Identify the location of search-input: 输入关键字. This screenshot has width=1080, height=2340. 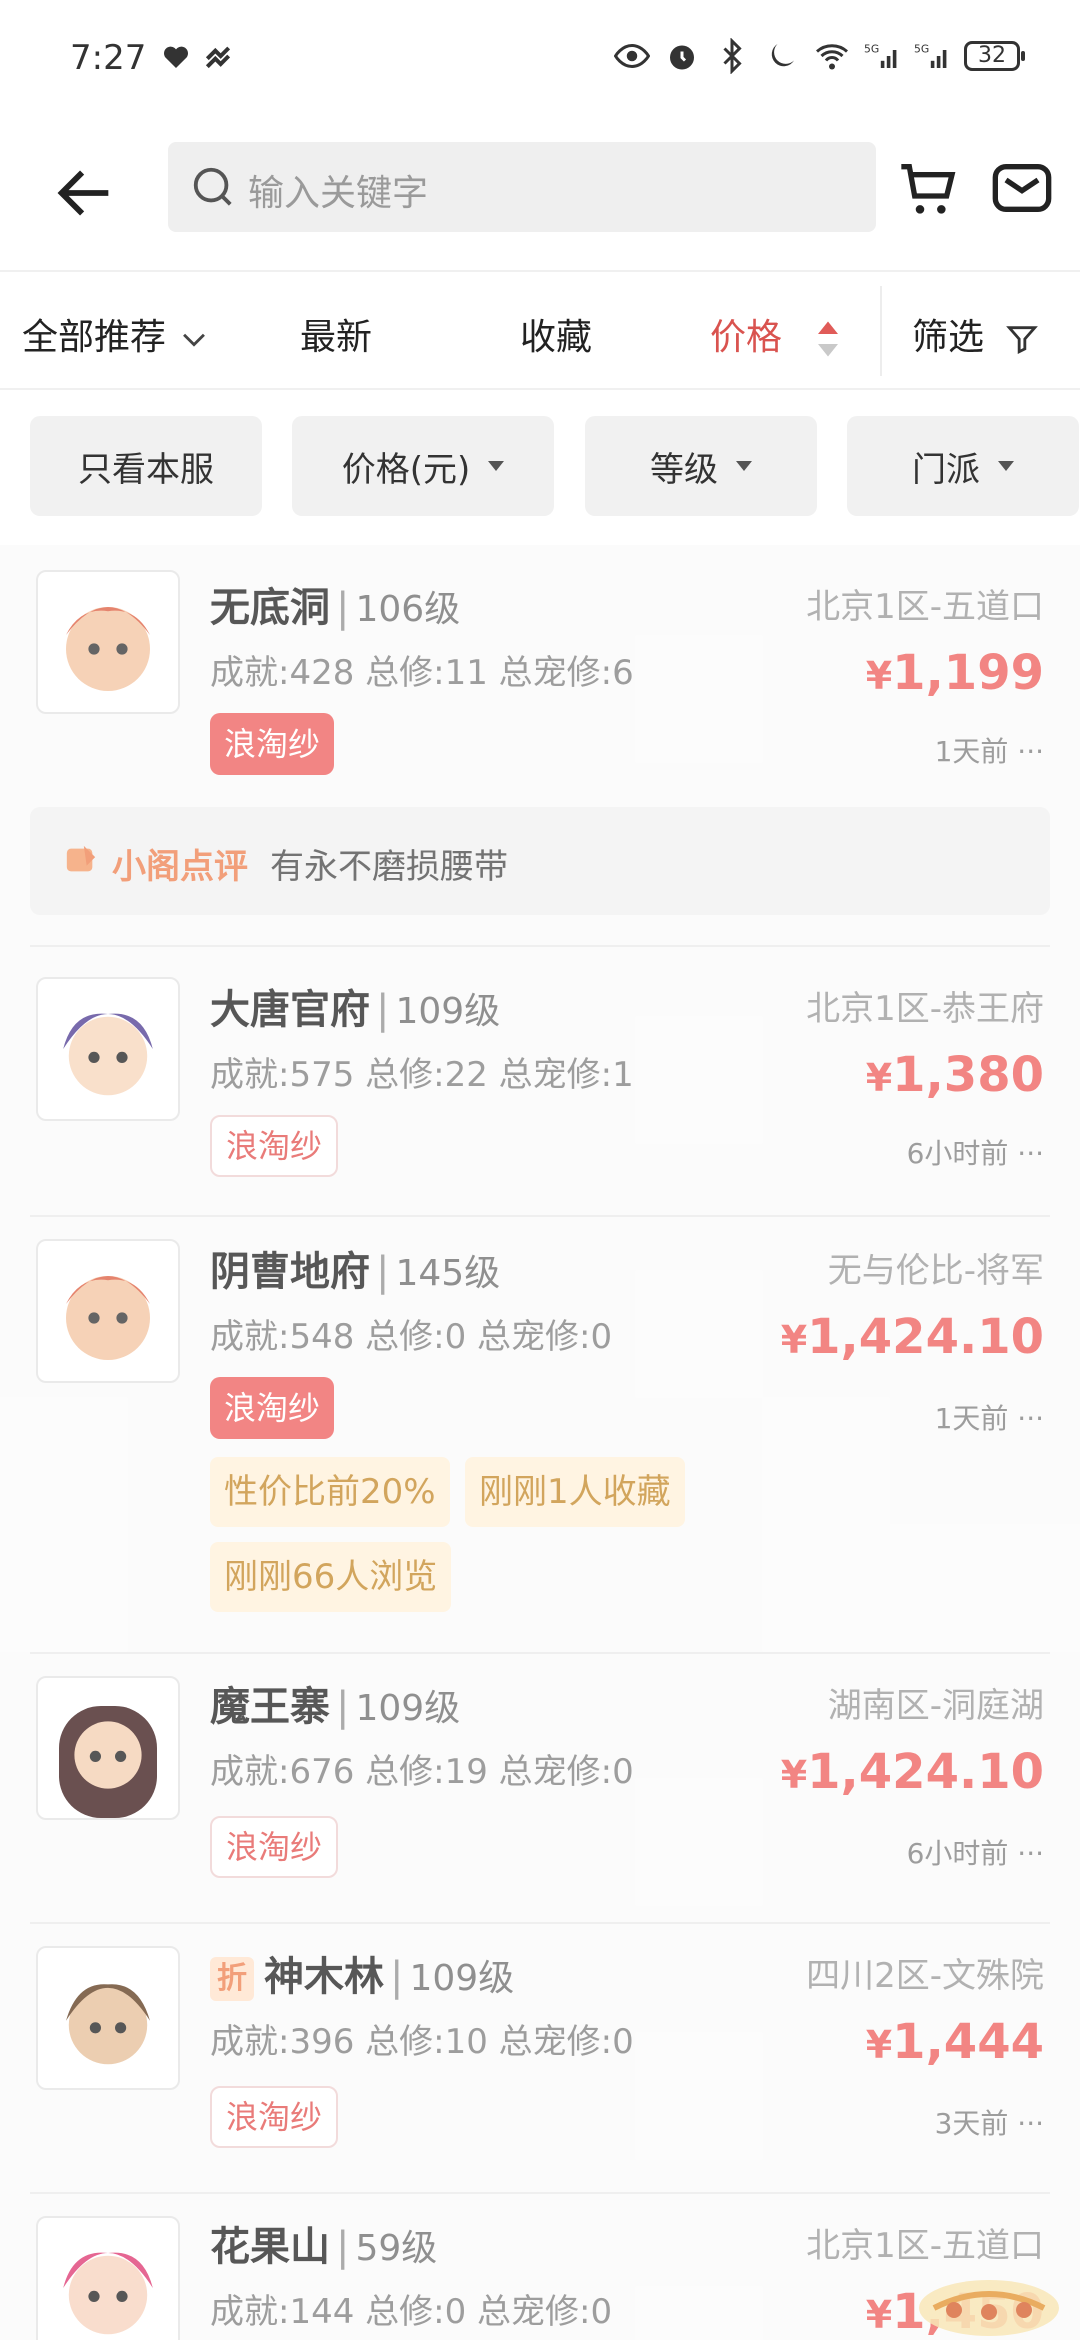
(522, 187).